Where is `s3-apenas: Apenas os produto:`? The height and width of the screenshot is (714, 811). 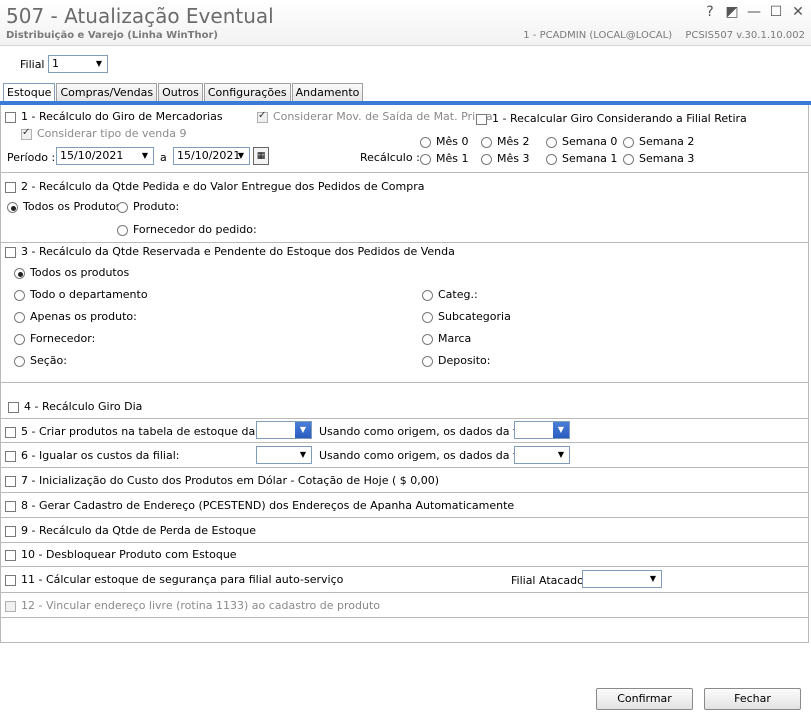
s3-apenas: Apenas os produto: is located at coordinates (75, 316).